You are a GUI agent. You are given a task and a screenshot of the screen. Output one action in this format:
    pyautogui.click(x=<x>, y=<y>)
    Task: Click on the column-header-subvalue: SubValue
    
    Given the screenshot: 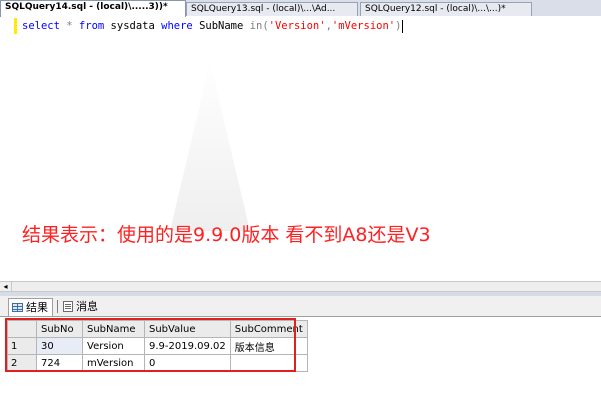 What is the action you would take?
    pyautogui.click(x=187, y=329)
    